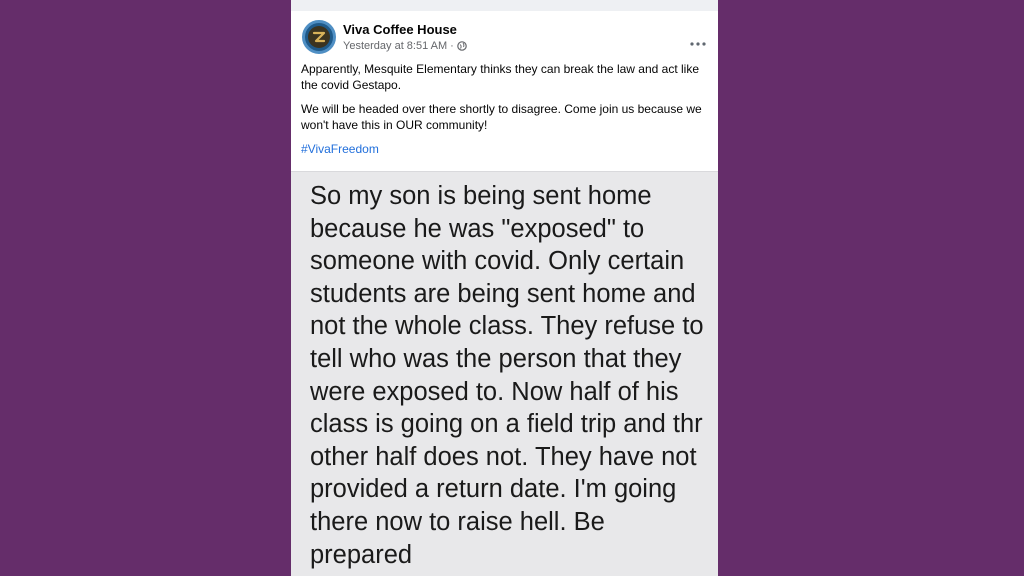 The image size is (1024, 576). I want to click on page-avatar, so click(319, 37).